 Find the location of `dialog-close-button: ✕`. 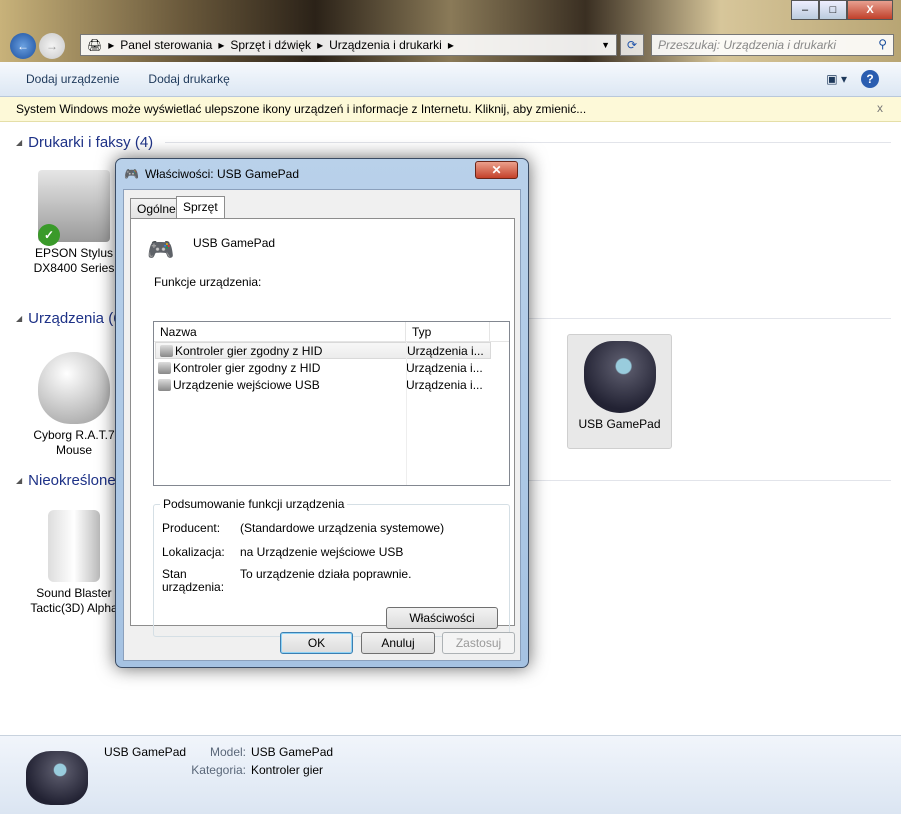

dialog-close-button: ✕ is located at coordinates (496, 170).